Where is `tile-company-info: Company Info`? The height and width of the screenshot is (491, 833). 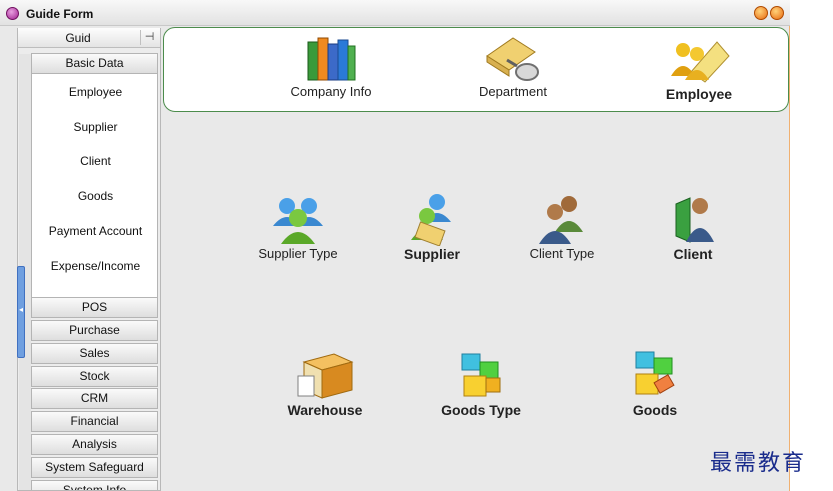
tile-company-info: Company Info is located at coordinates (331, 66).